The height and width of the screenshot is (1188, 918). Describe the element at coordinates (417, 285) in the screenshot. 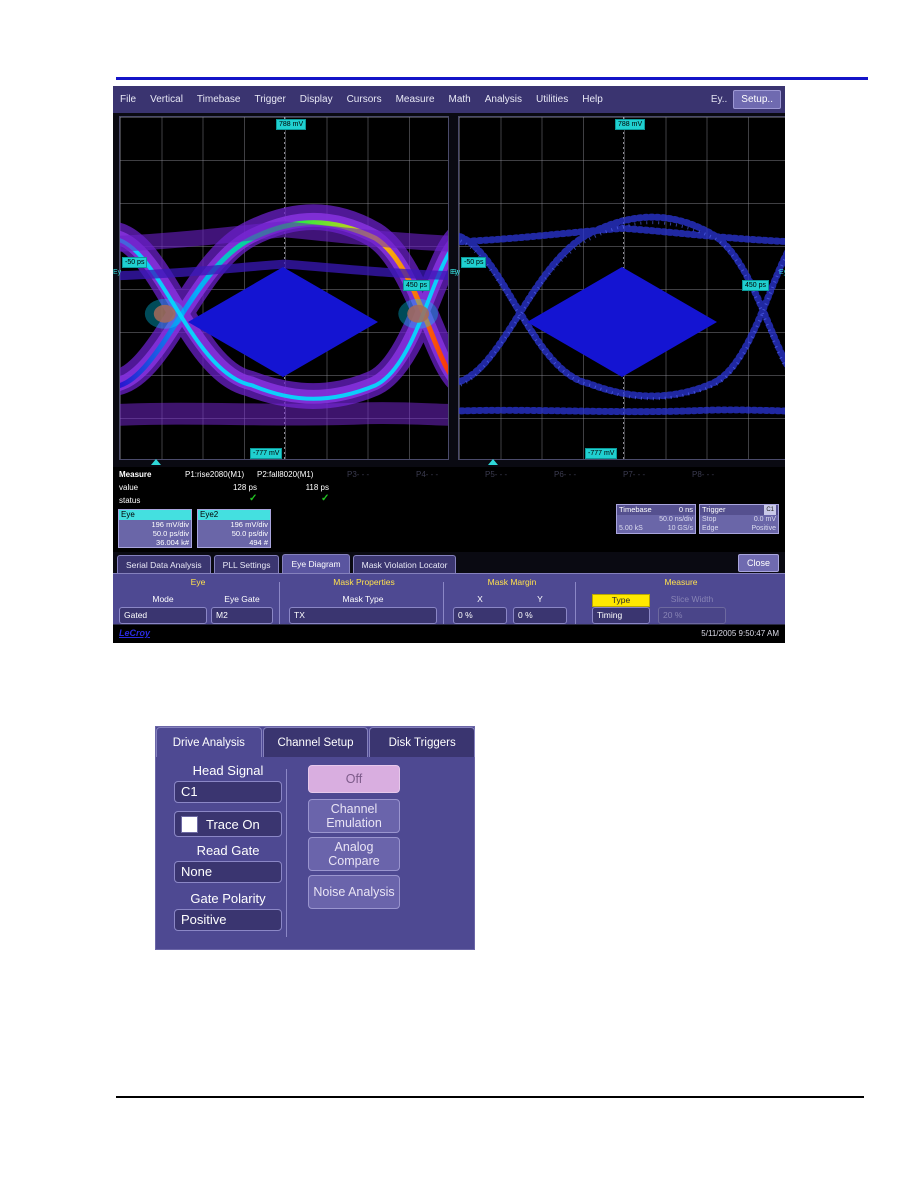

I see `marker-left-end: 450 ps` at that location.